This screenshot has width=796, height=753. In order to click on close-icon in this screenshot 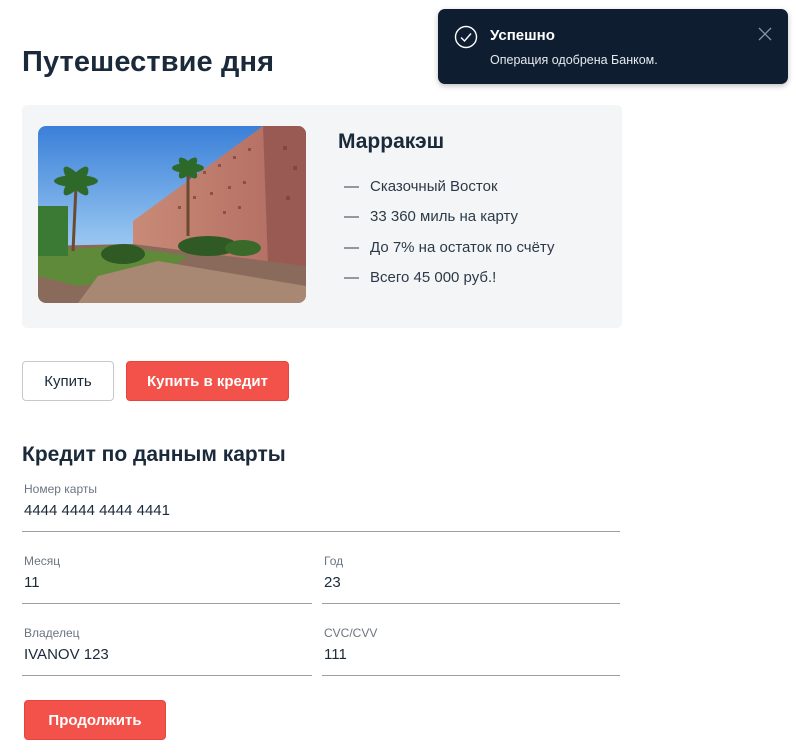, I will do `click(765, 34)`.